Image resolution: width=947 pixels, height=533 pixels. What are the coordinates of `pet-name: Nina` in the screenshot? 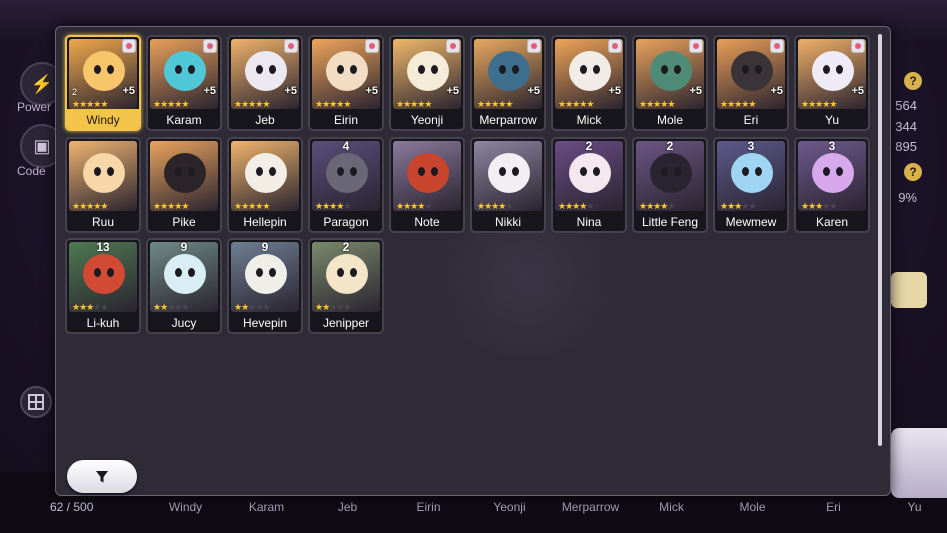 It's located at (589, 221).